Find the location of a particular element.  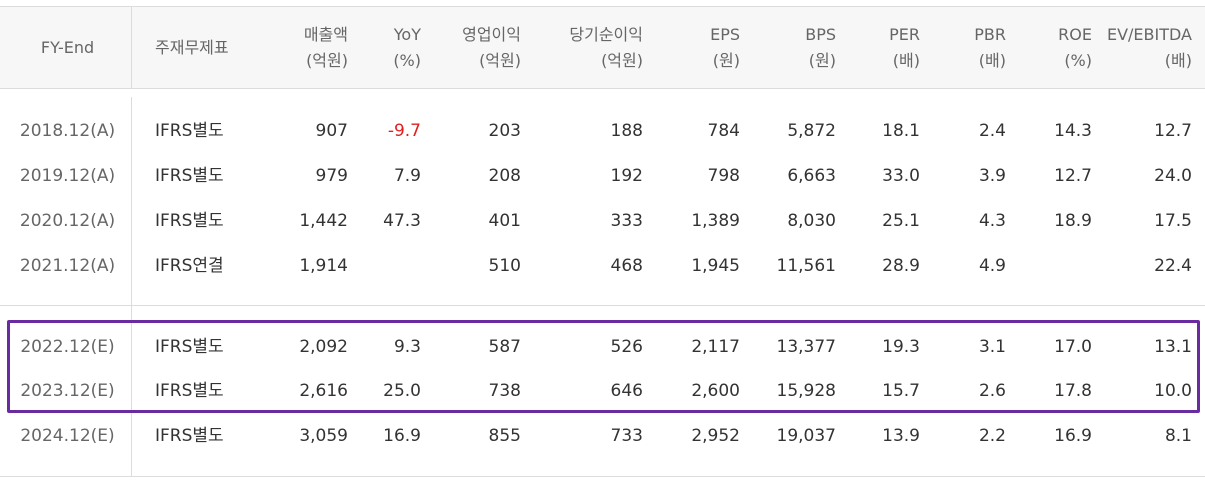

cell-fy-end: 2018.12(A) is located at coordinates (67, 131).